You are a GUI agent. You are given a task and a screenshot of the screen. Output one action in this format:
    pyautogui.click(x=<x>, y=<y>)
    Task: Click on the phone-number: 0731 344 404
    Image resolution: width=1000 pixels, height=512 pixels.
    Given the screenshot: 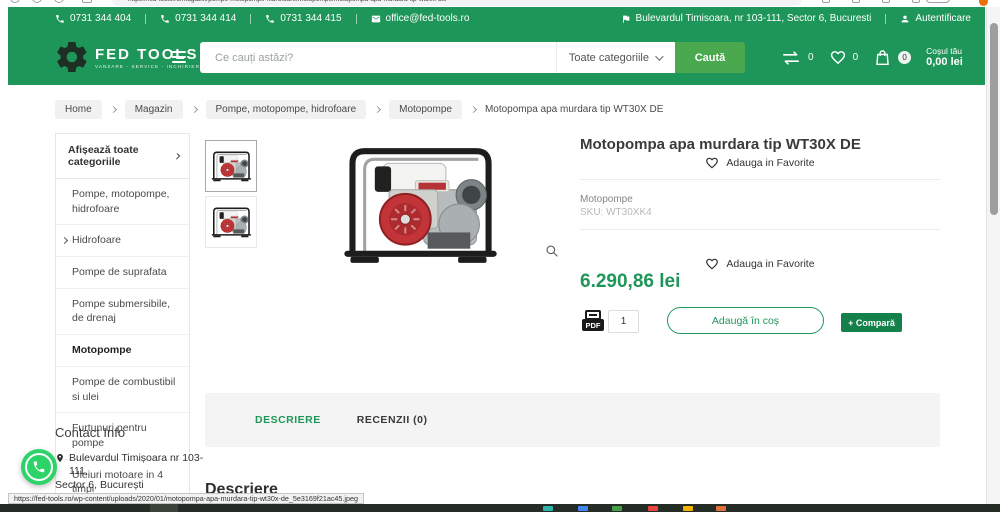 What is the action you would take?
    pyautogui.click(x=101, y=18)
    